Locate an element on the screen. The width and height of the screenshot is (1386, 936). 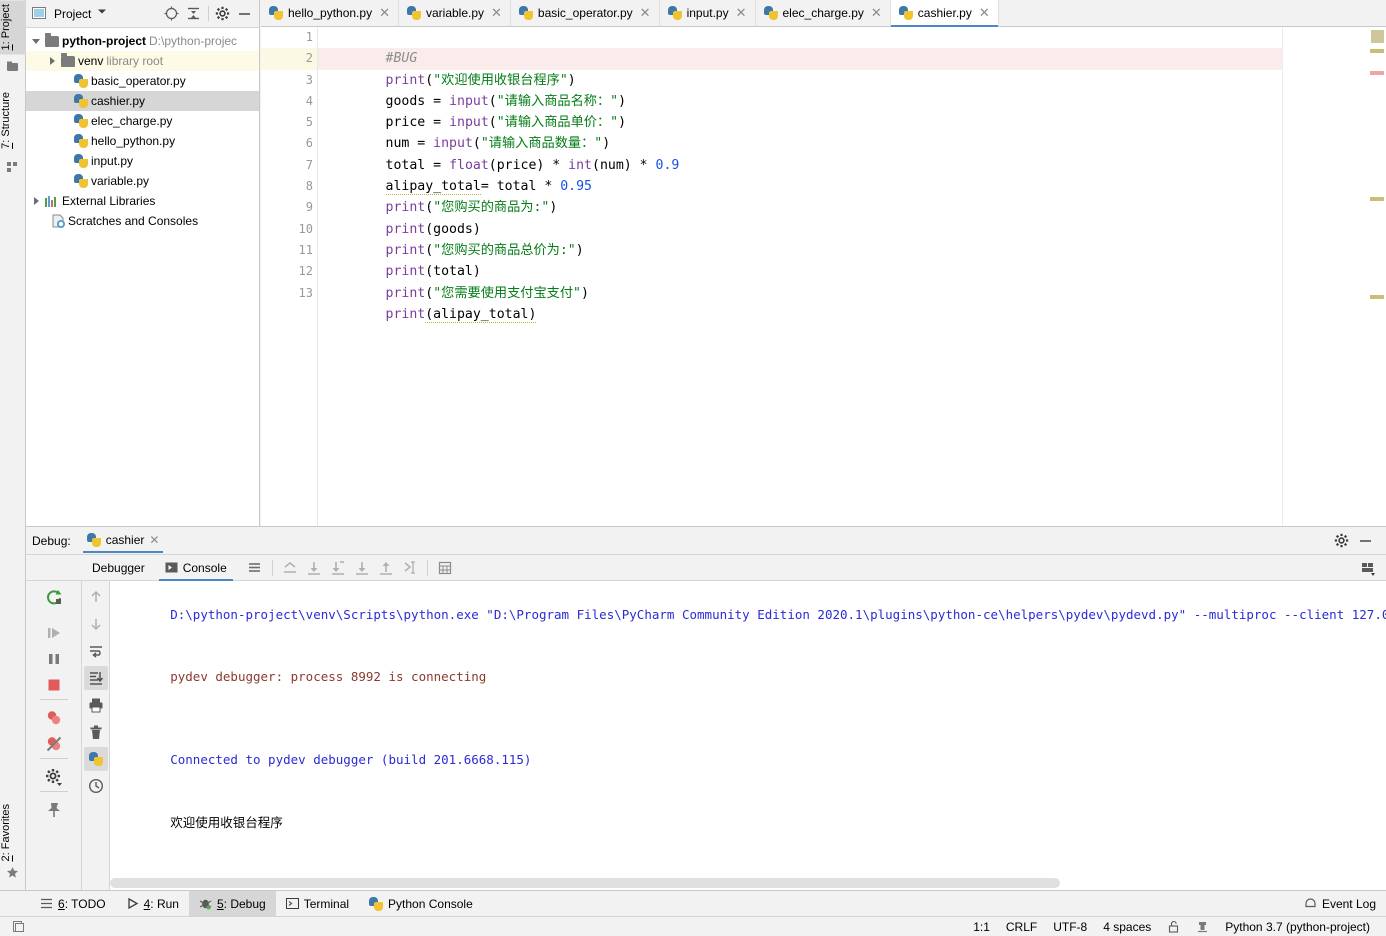
tool-window-tab-structure: 7: Structure is located at coordinates (13, 120).